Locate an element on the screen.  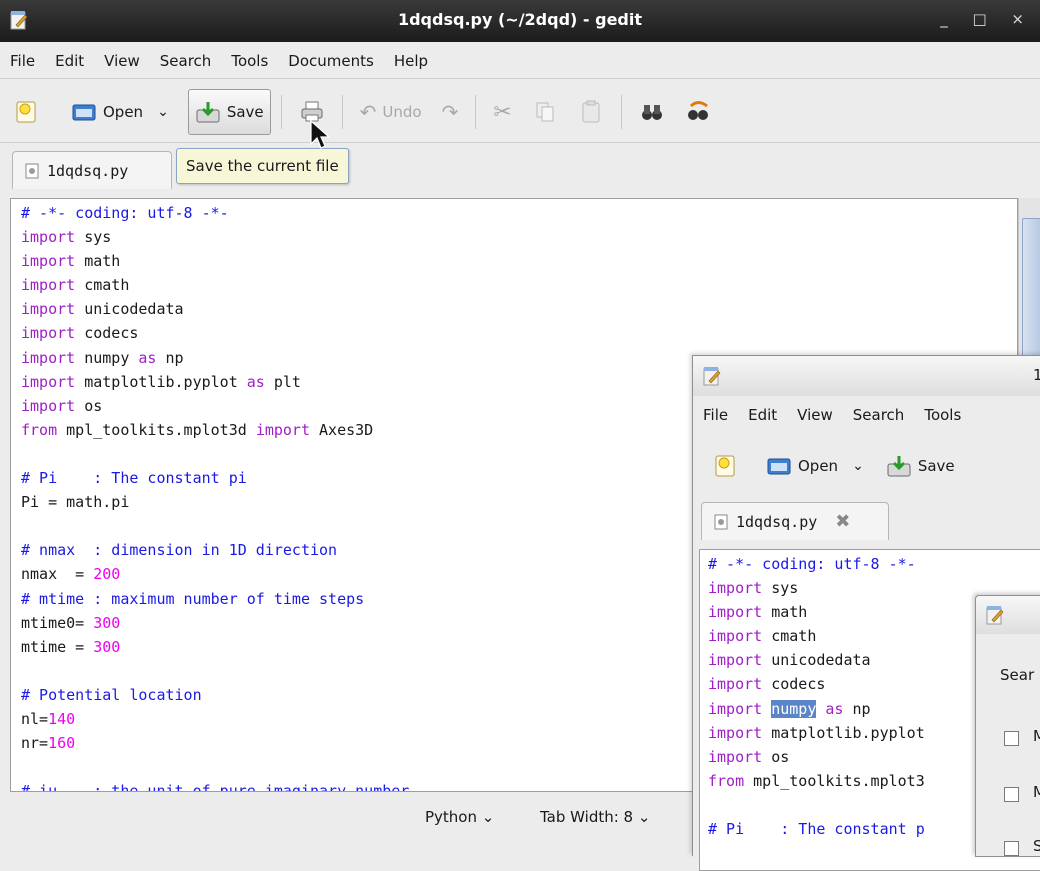
second-window-menu-bar: File Edit View Search Tools is located at coordinates (866, 415).